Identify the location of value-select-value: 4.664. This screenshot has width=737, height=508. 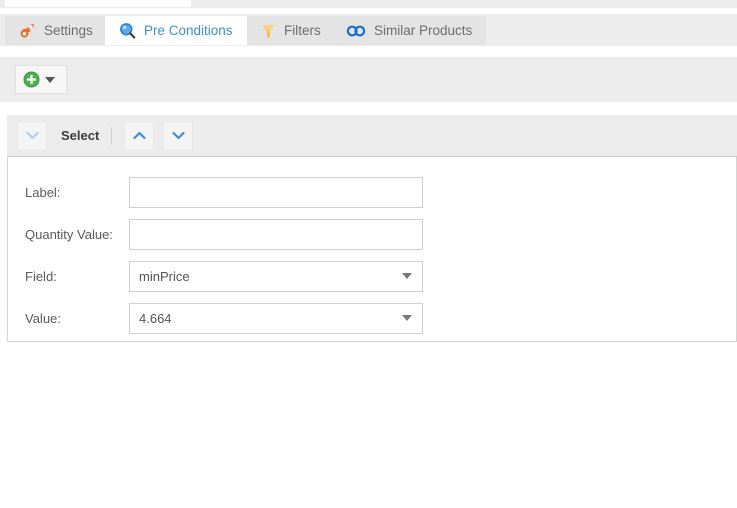
(155, 318).